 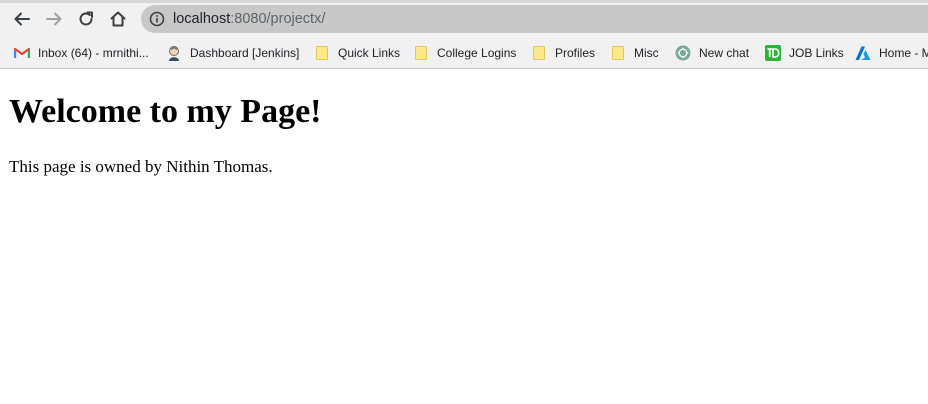 I want to click on bookmark-label: College Logins, so click(x=477, y=52).